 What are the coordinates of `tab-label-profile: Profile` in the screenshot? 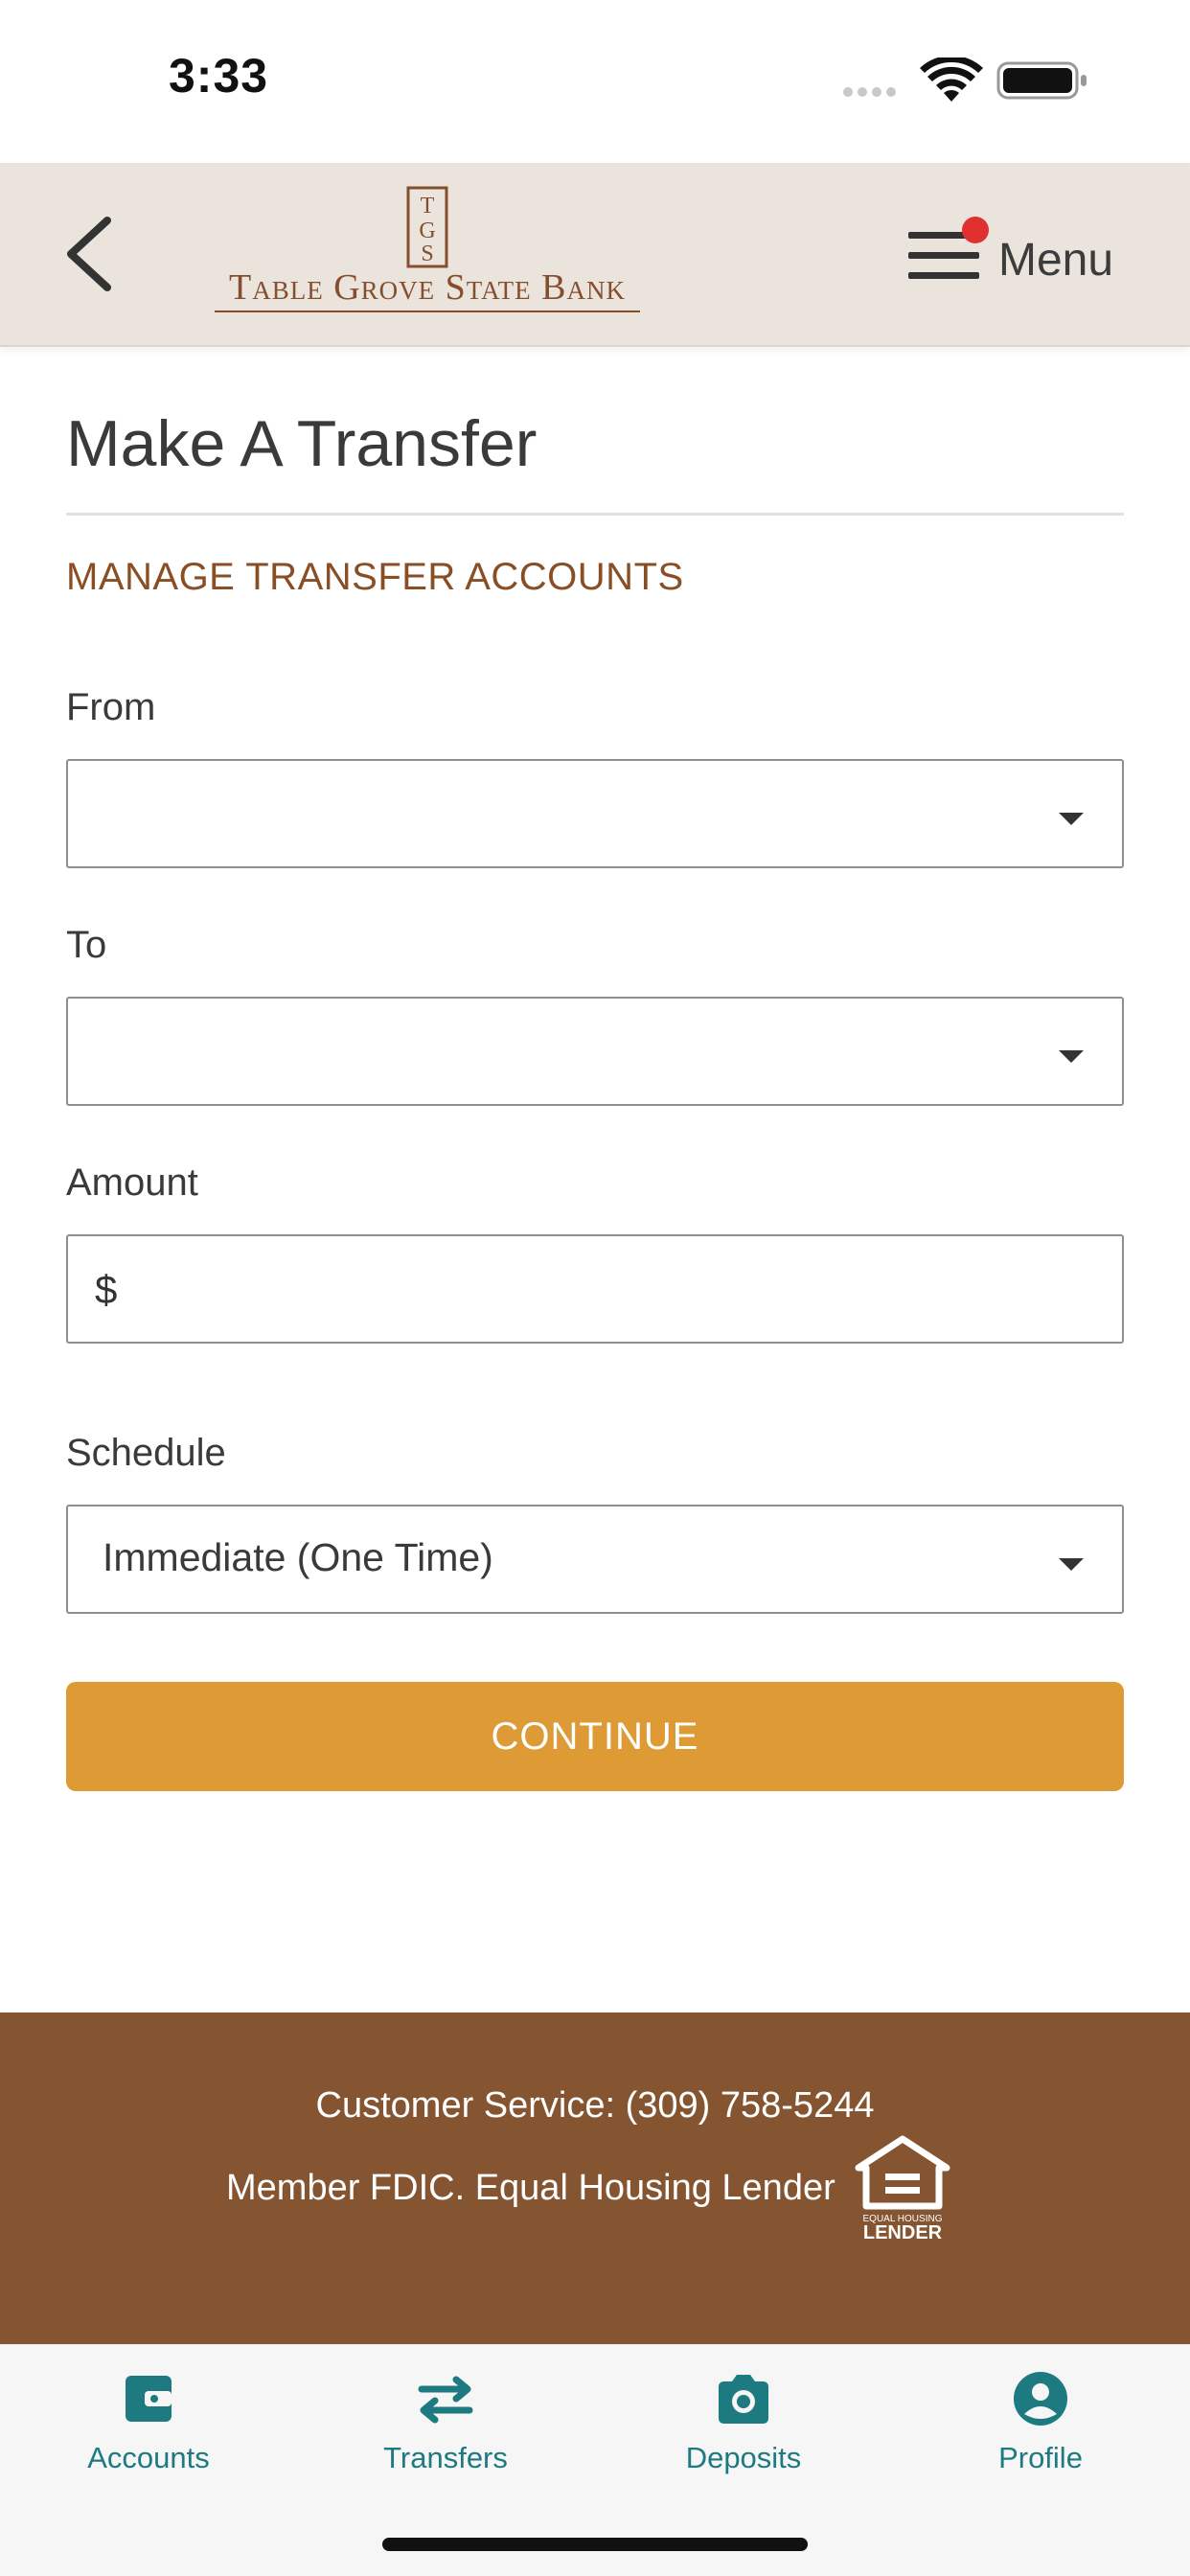 It's located at (1040, 2457).